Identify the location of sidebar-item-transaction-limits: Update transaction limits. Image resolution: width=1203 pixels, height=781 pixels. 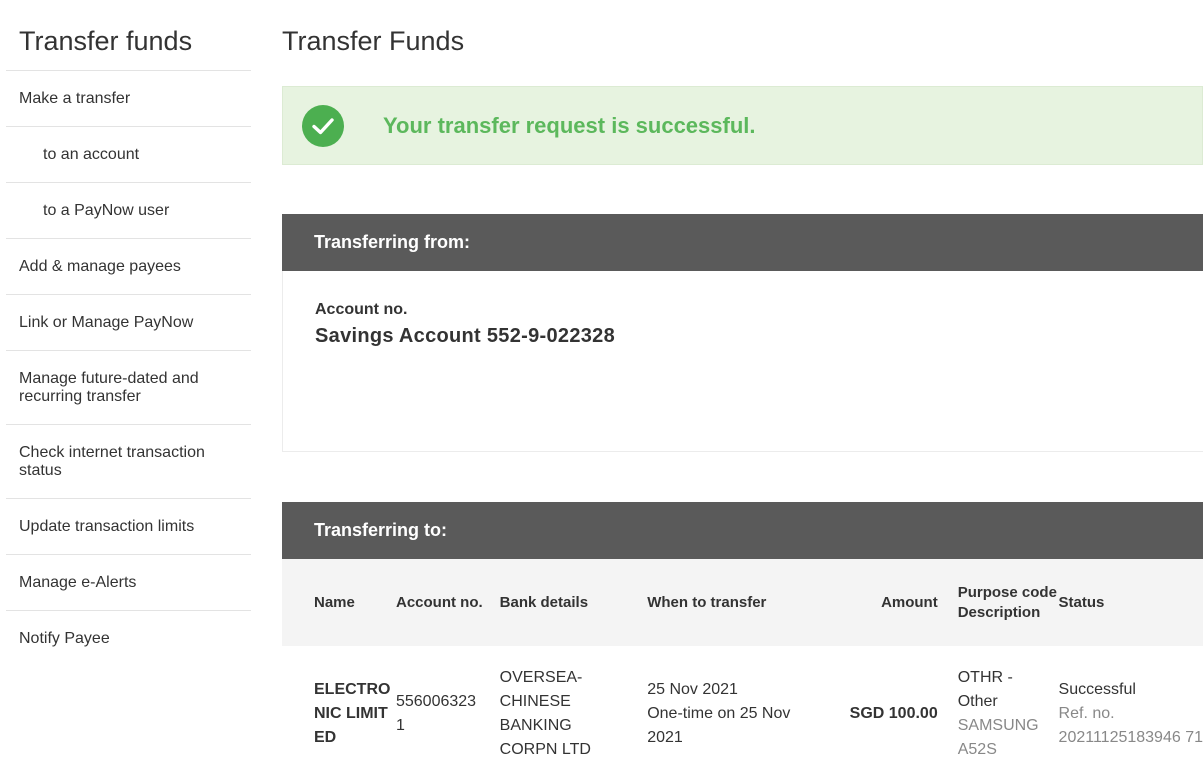
(128, 527).